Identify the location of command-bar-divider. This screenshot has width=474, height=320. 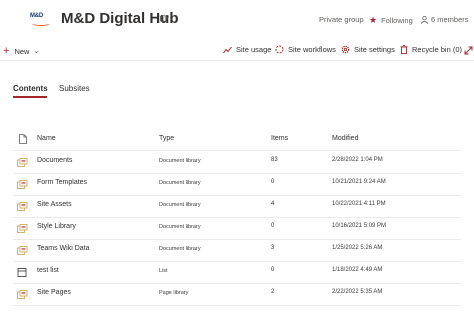
(237, 60).